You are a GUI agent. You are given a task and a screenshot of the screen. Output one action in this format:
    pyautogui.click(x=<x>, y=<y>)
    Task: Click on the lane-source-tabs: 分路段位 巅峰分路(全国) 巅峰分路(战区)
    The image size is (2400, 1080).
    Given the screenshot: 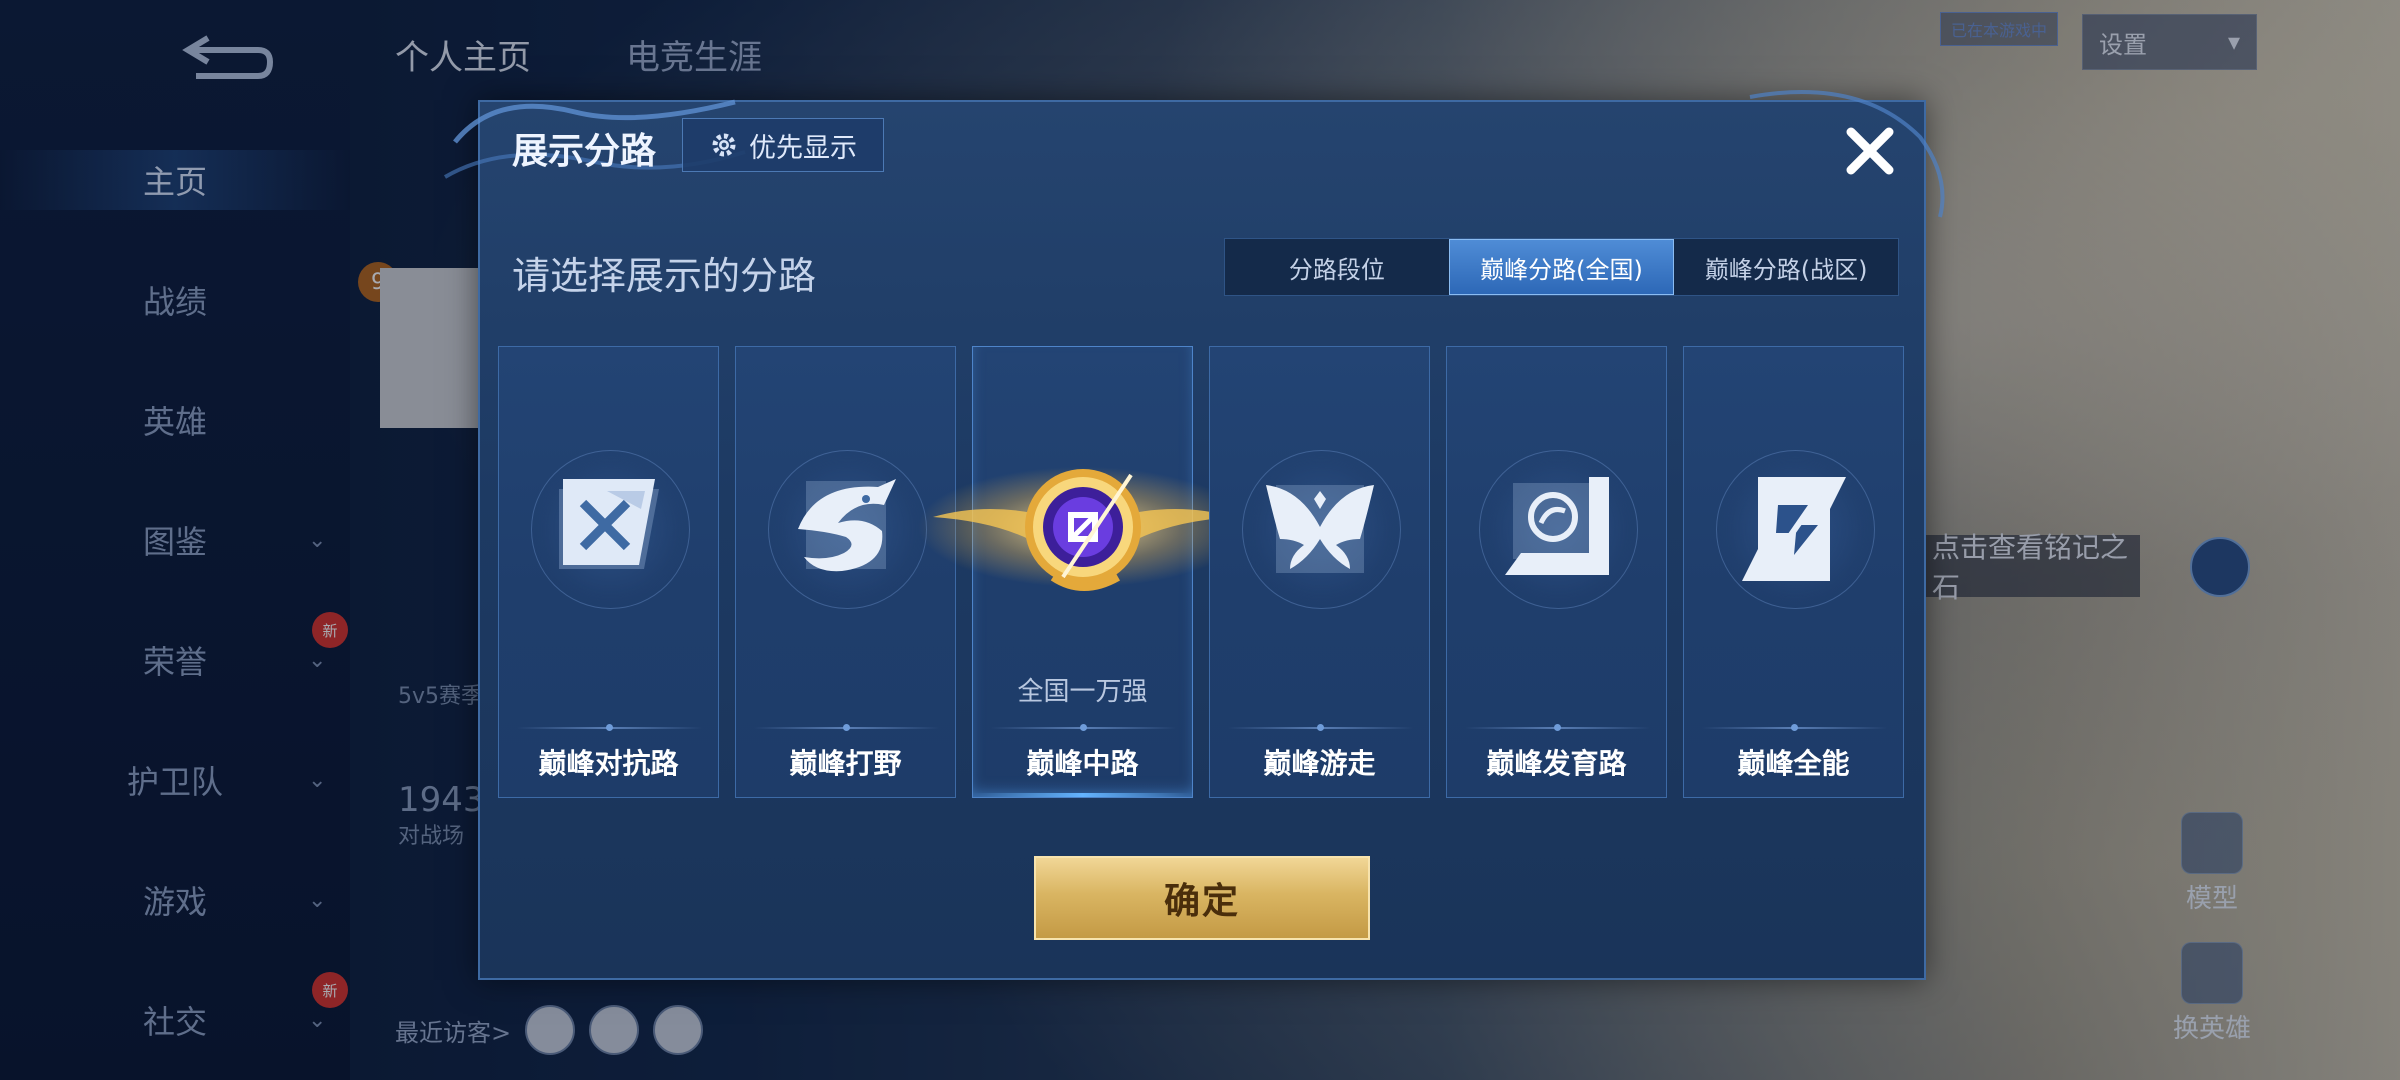 What is the action you would take?
    pyautogui.click(x=1561, y=267)
    